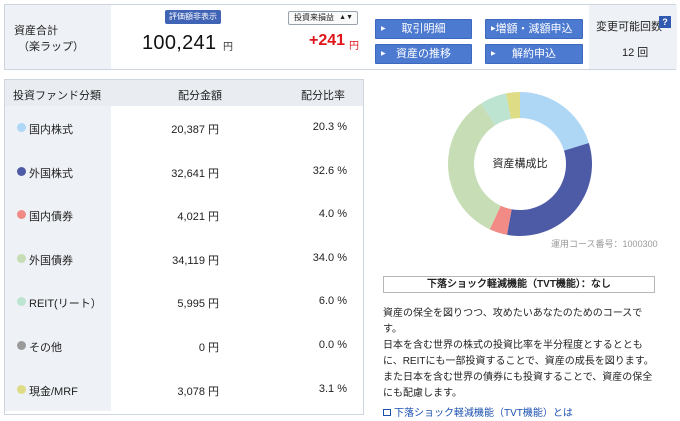 The image size is (680, 421). Describe the element at coordinates (314, 17) in the screenshot. I see `profit-type-value: 投資来損益` at that location.